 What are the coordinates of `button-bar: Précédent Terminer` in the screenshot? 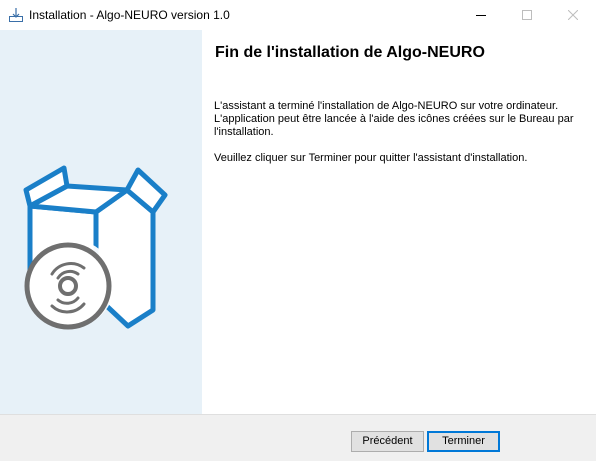 It's located at (298, 437).